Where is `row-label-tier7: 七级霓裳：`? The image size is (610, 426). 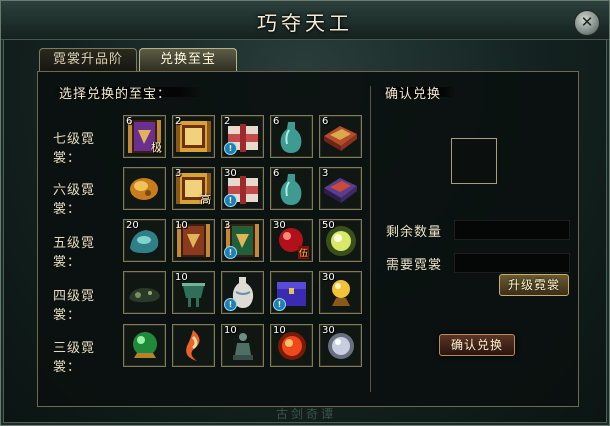
row-label-tier7: 七级霓裳： is located at coordinates (74, 149).